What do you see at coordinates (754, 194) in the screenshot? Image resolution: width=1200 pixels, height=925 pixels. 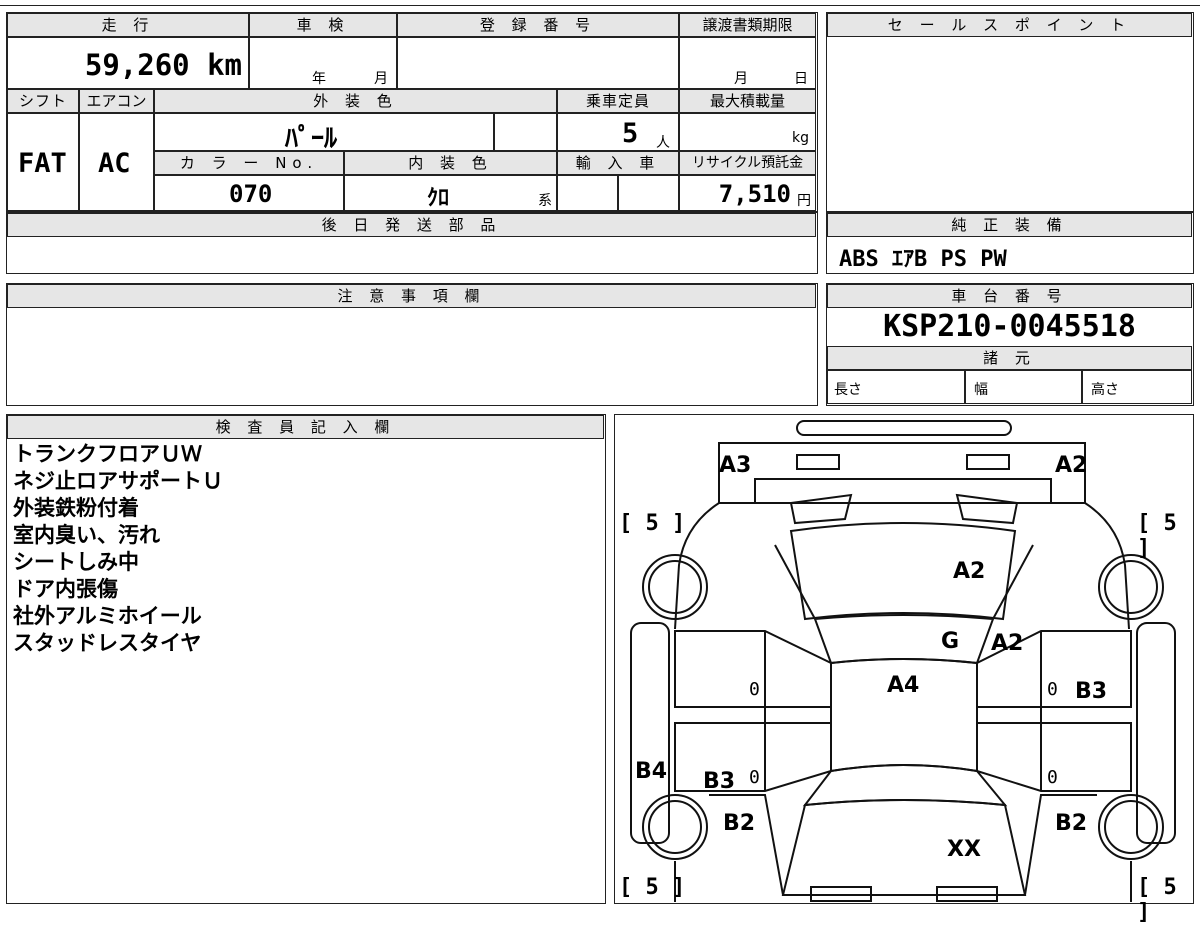 I see `recycle-value: 7,510` at bounding box center [754, 194].